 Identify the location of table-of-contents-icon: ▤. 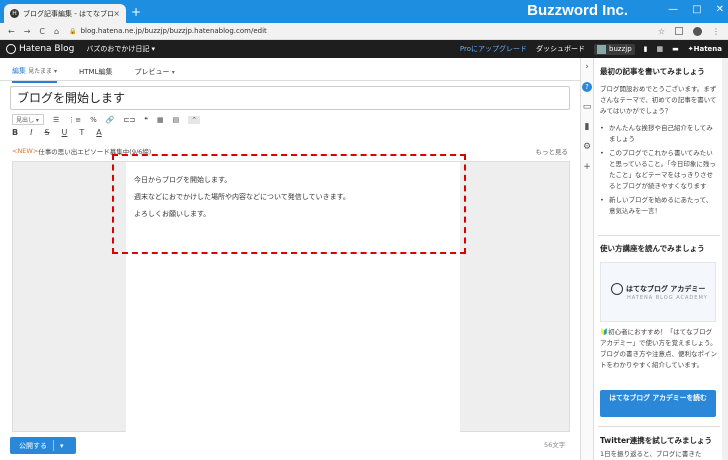
(176, 120).